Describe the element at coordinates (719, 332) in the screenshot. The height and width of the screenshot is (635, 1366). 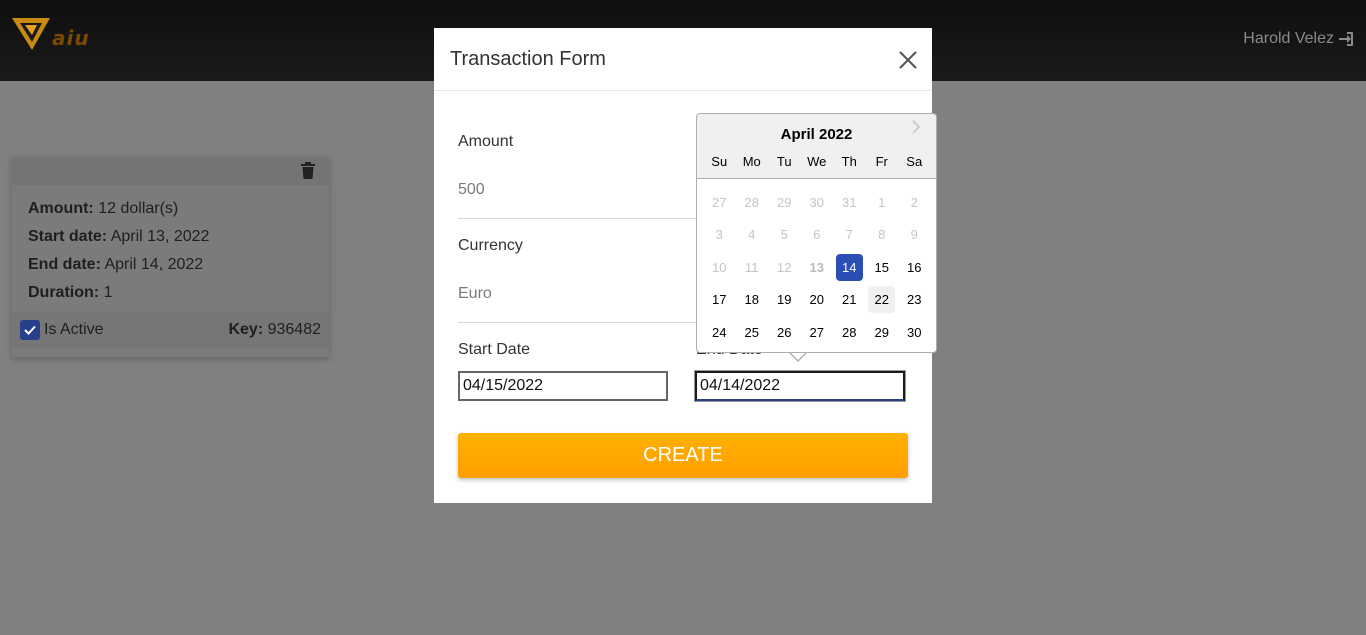
I see `day-cell: 24` at that location.